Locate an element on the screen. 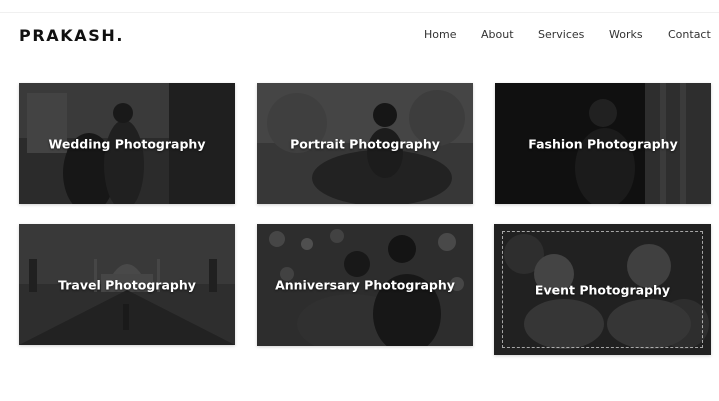 The image size is (719, 401). nav-home: Home is located at coordinates (440, 34).